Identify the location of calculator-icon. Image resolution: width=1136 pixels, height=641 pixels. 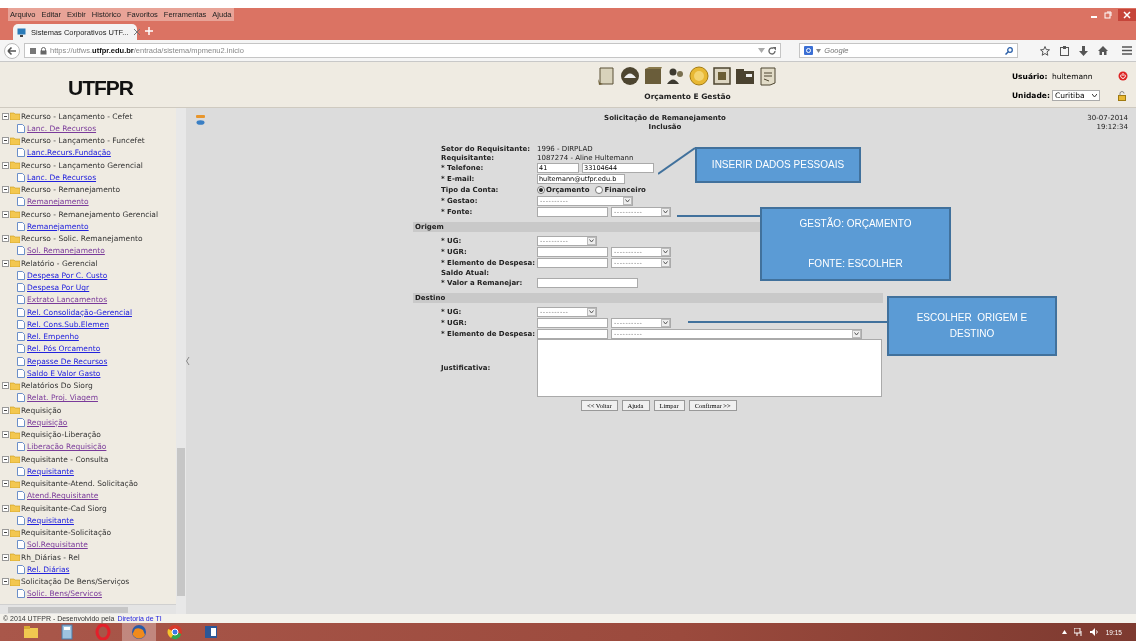
(67, 632).